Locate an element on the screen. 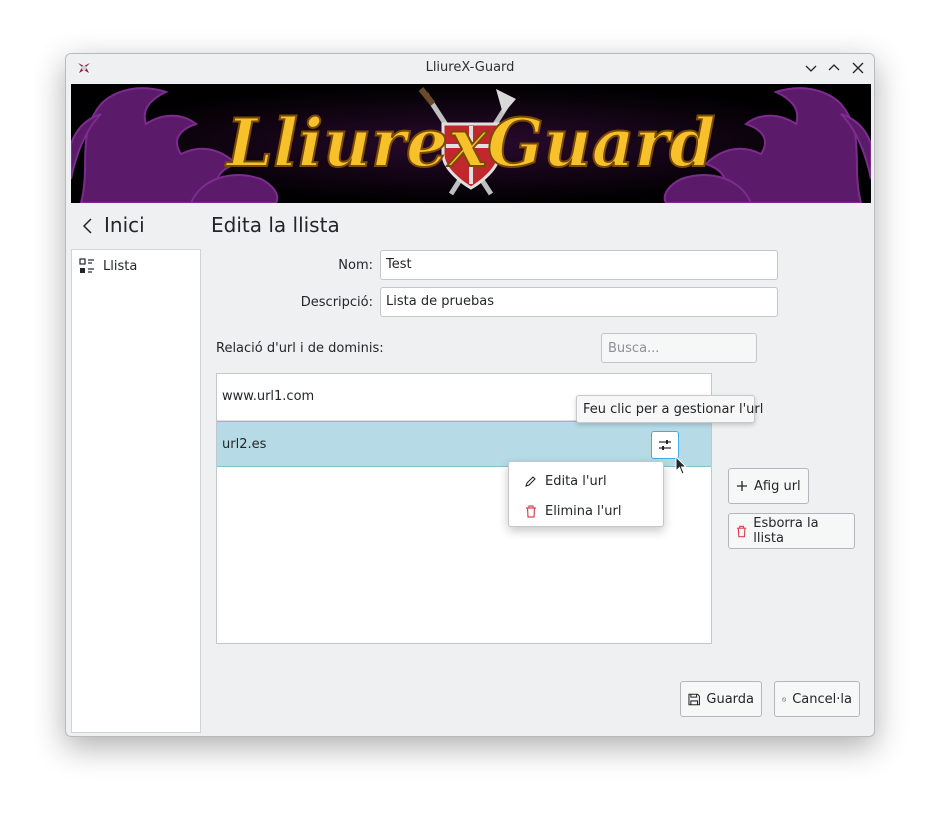  save-button: Guarda is located at coordinates (721, 699).